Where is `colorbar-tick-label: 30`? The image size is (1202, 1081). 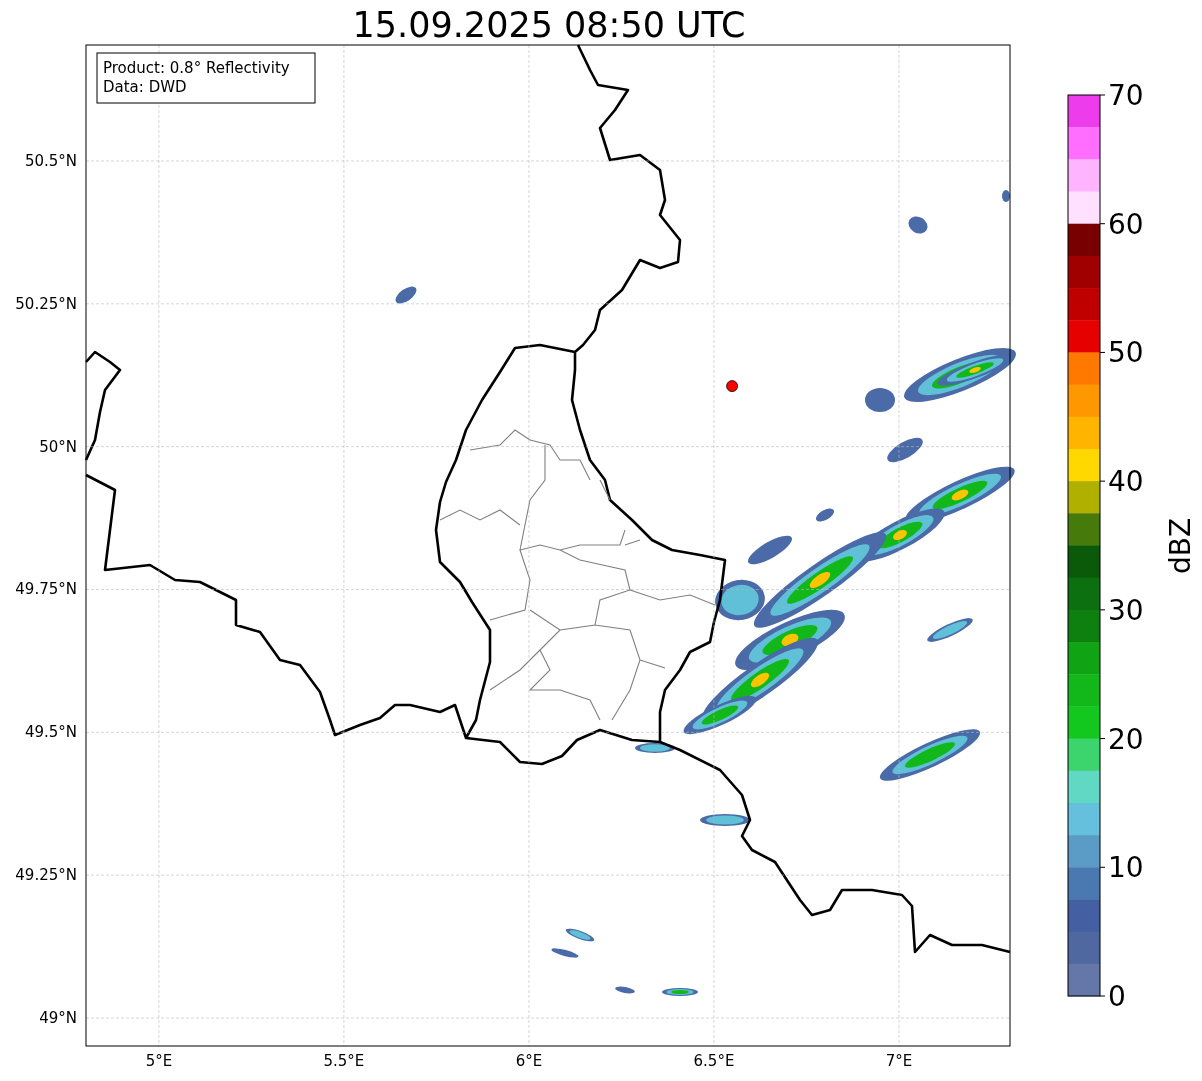
colorbar-tick-label: 30 is located at coordinates (1126, 610).